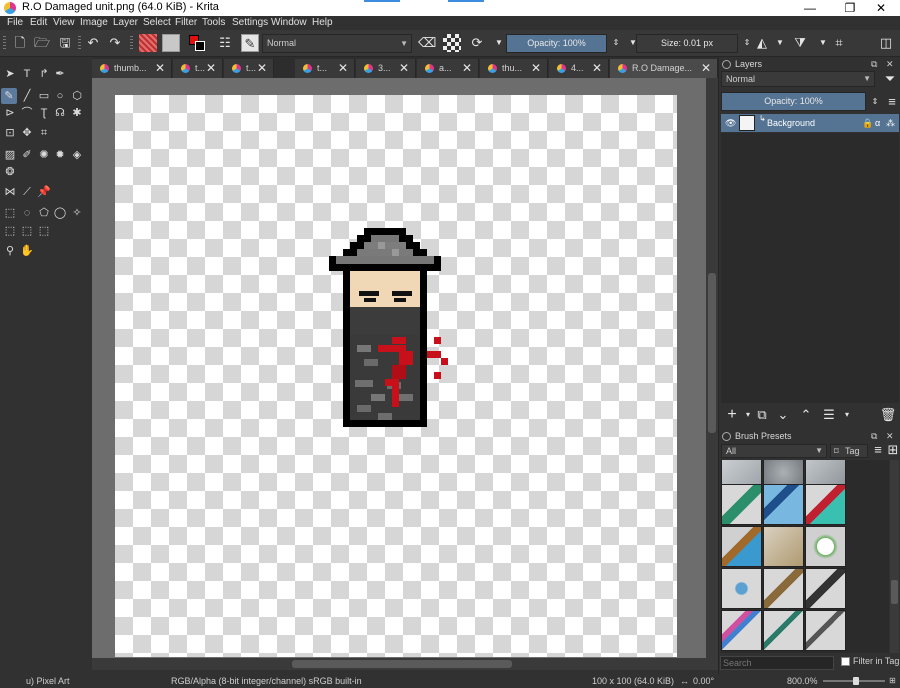 The width and height of the screenshot is (900, 688). I want to click on blend-mode-select: Normal ▼, so click(337, 43).